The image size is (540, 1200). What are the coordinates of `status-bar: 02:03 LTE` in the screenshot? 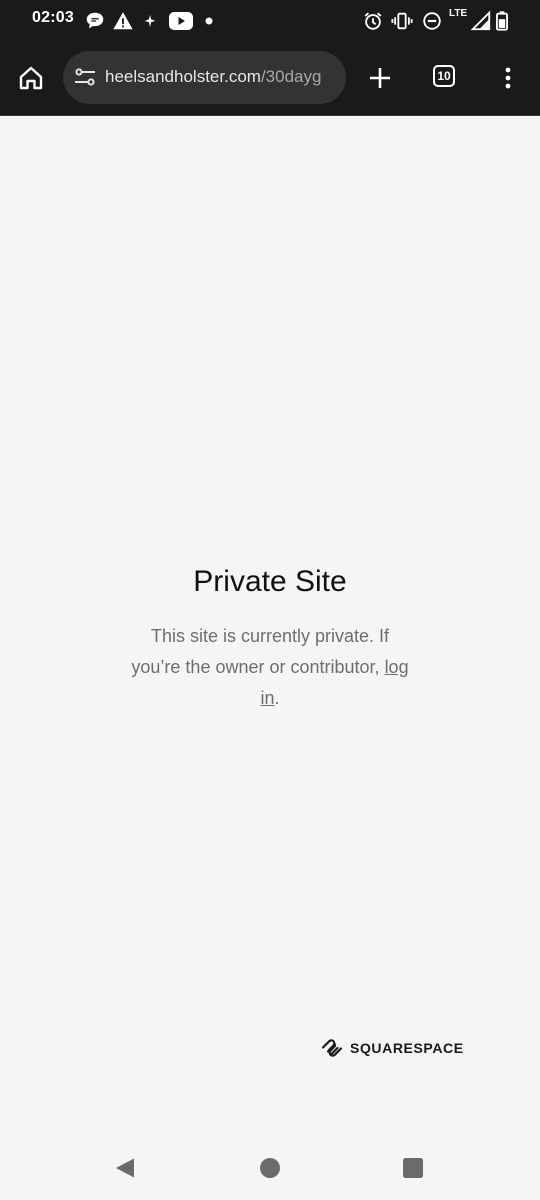 It's located at (270, 20).